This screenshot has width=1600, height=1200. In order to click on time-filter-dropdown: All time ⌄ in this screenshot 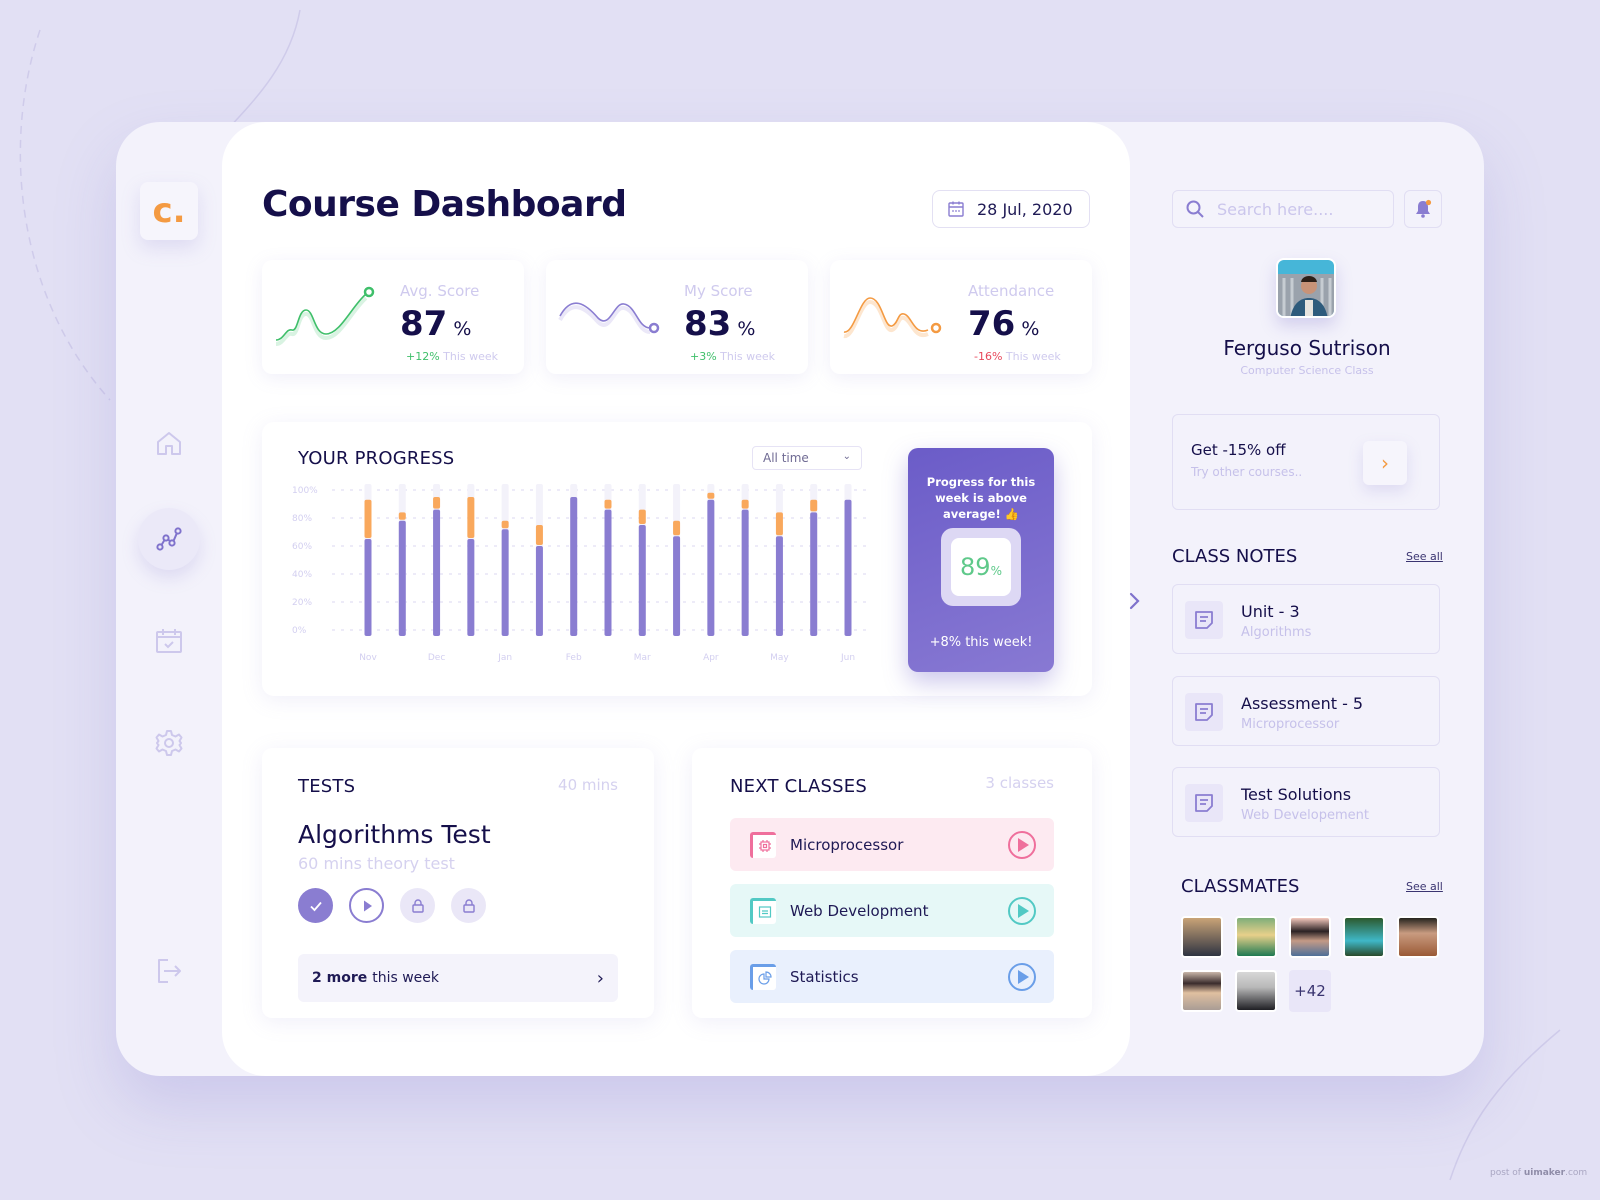, I will do `click(807, 458)`.